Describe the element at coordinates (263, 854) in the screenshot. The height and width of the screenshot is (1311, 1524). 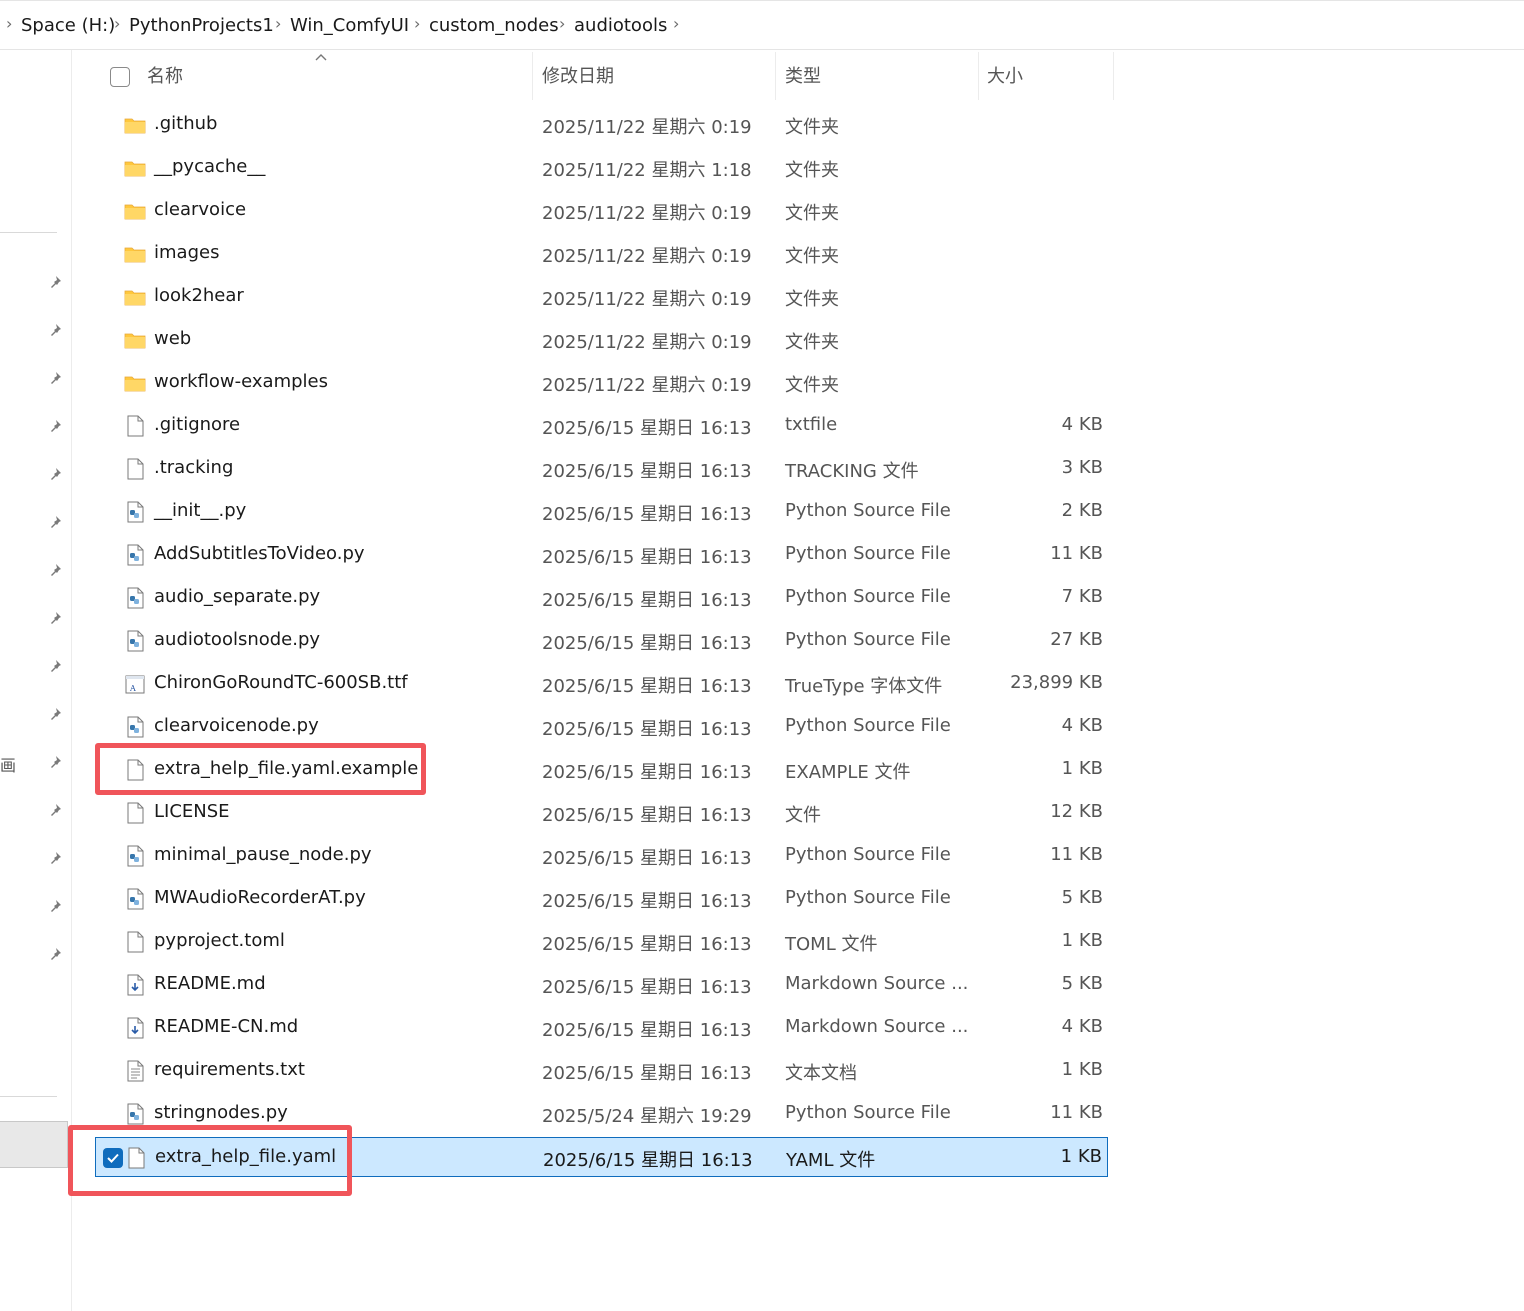
I see `file-name: minimal_pause_node.py` at that location.